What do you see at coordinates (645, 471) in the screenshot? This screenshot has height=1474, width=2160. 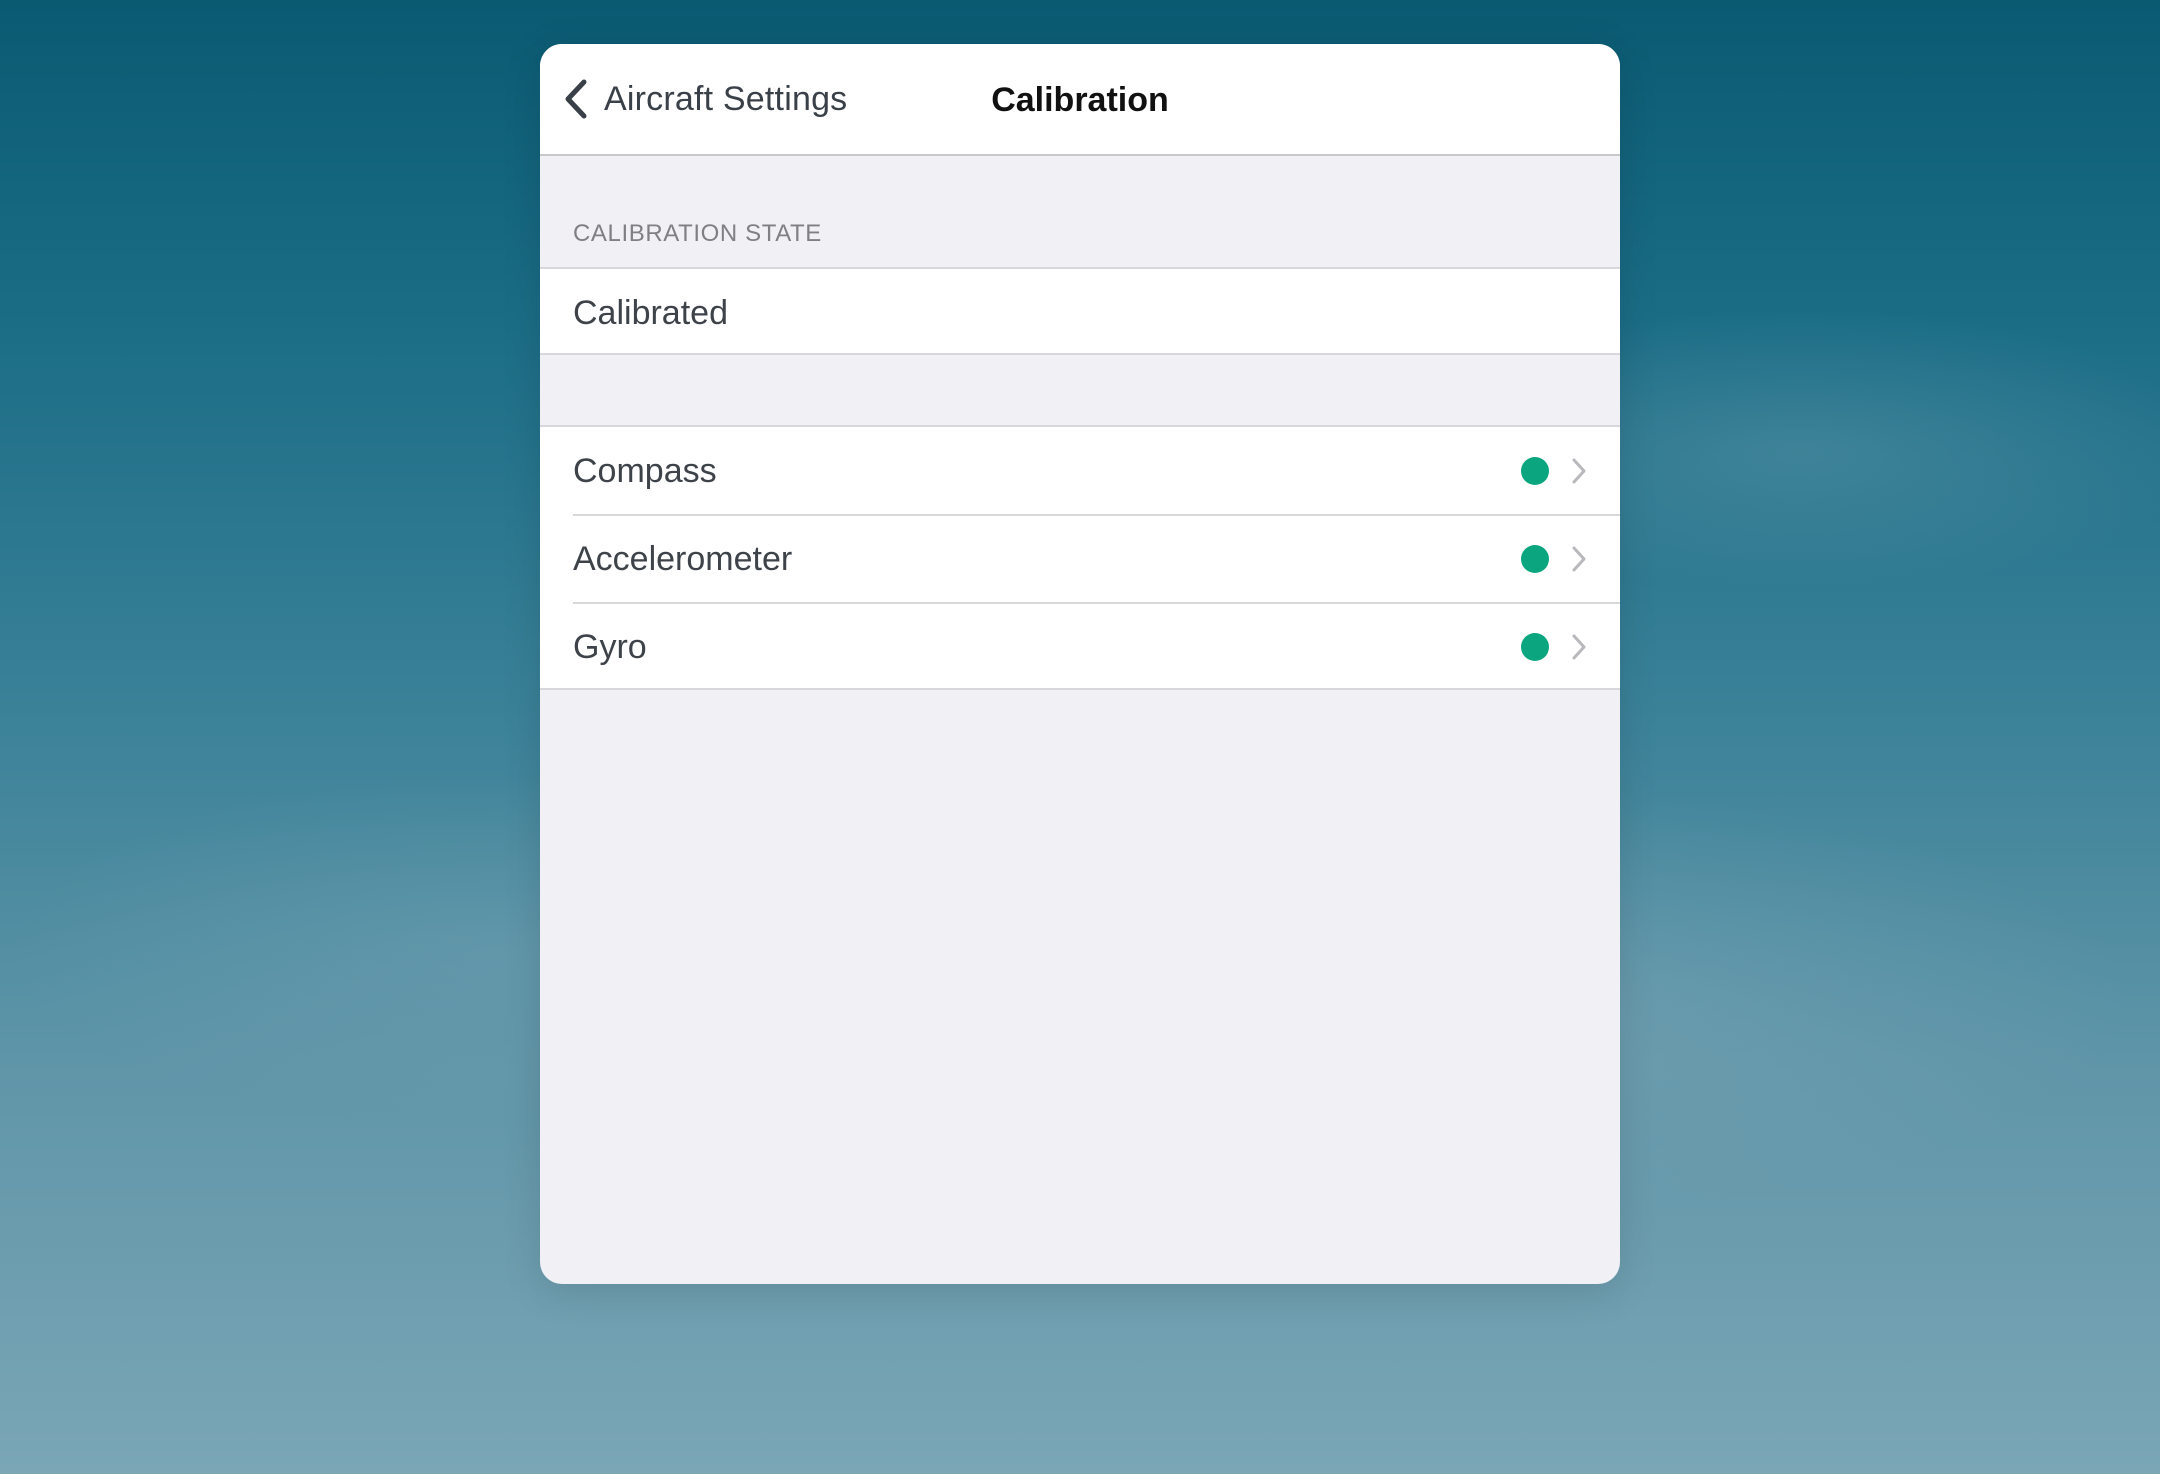 I see `list-item-label: Compass` at bounding box center [645, 471].